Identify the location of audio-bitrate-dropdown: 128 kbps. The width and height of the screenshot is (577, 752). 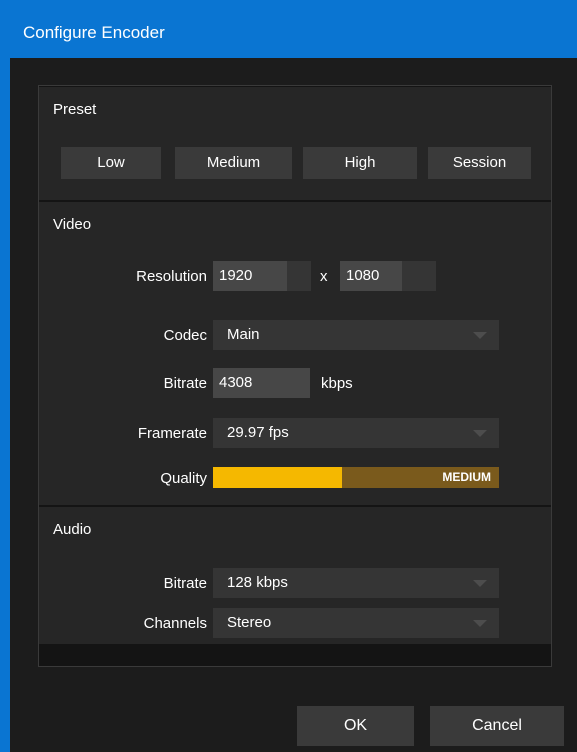
(356, 583).